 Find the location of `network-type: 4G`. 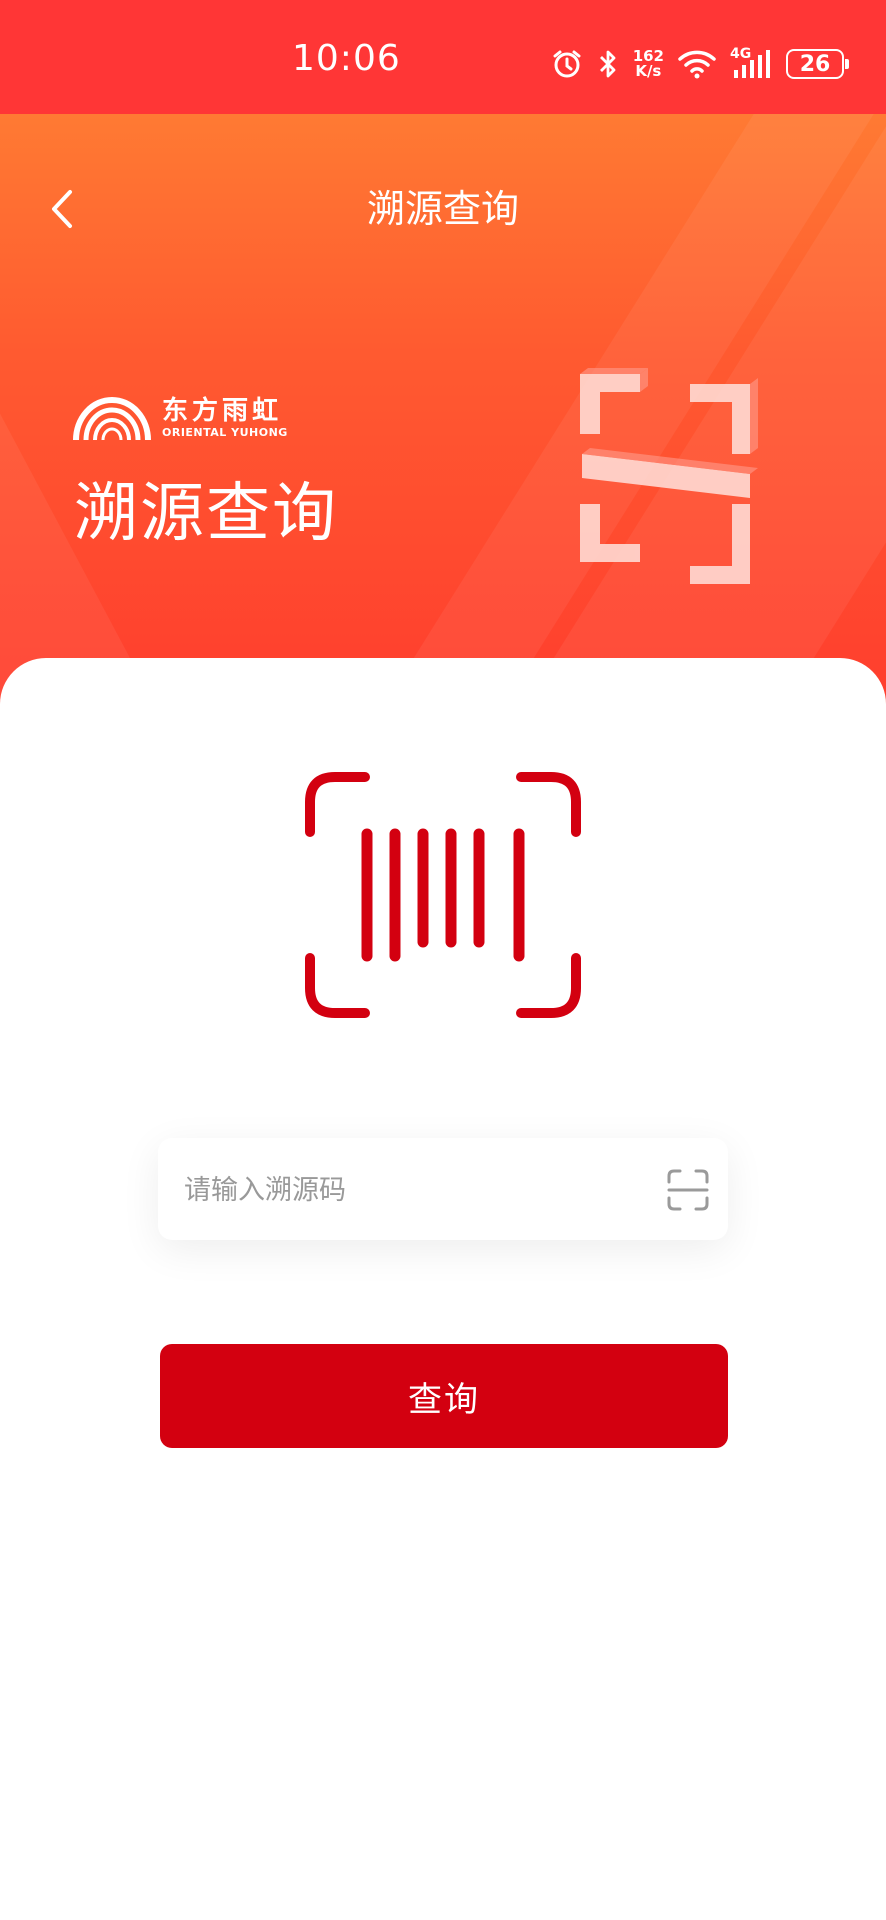

network-type: 4G is located at coordinates (741, 54).